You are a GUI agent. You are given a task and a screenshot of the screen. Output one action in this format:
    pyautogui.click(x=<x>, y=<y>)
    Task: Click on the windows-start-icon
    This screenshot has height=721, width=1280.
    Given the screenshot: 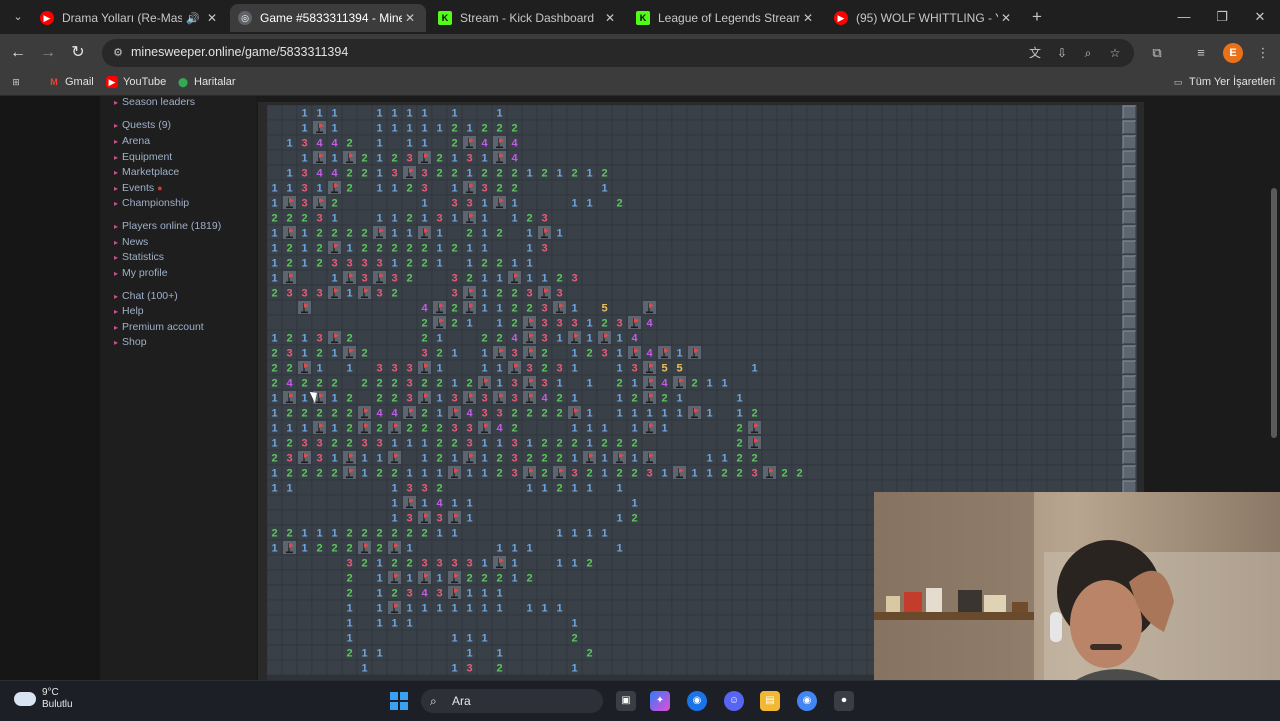 What is the action you would take?
    pyautogui.click(x=399, y=701)
    